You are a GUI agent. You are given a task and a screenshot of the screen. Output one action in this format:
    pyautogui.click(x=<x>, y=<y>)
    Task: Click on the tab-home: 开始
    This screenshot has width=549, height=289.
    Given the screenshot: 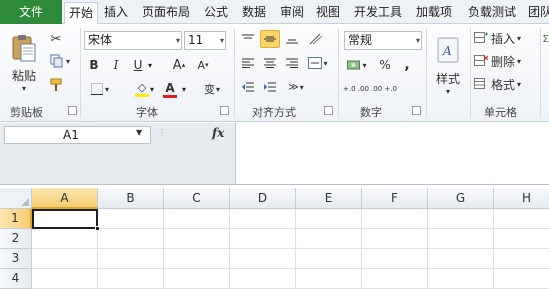 What is the action you would take?
    pyautogui.click(x=81, y=13)
    